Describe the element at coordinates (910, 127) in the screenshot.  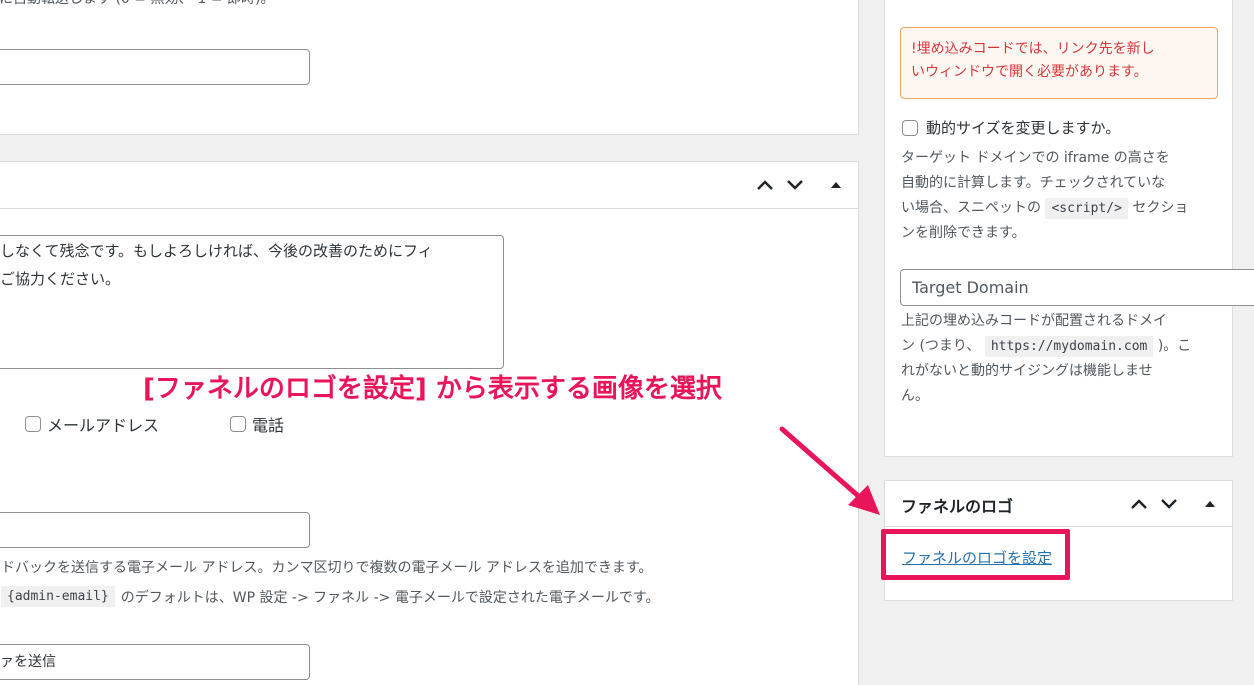
I see `dynamic-size-checkbox` at that location.